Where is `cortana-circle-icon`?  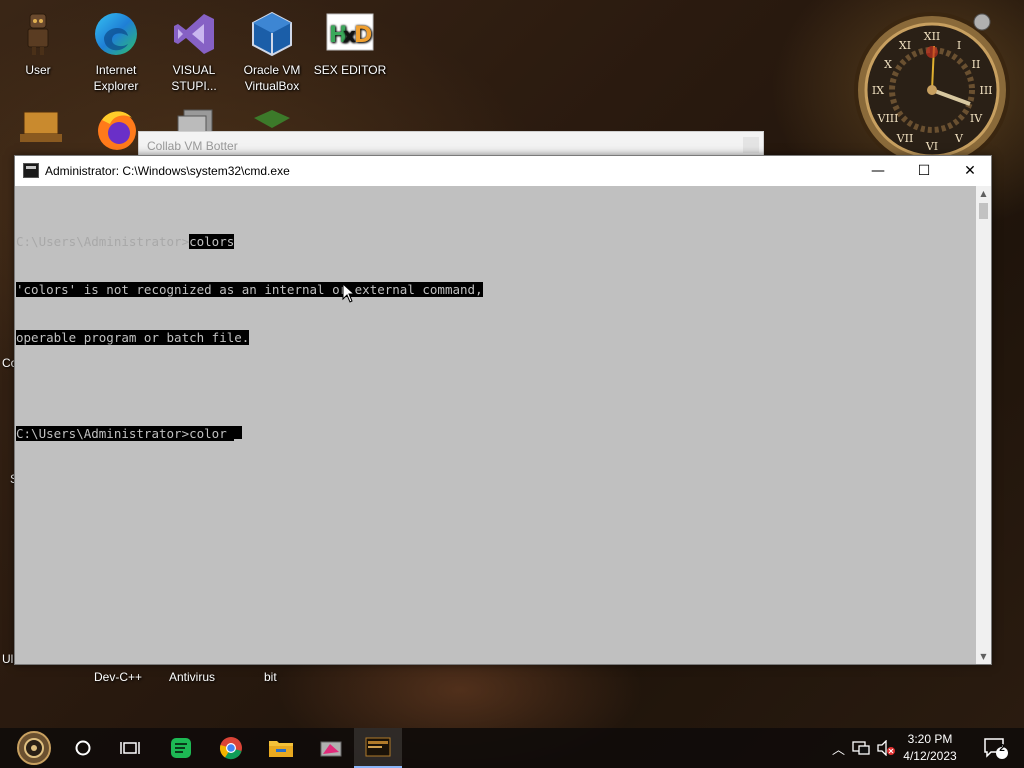 cortana-circle-icon is located at coordinates (83, 748).